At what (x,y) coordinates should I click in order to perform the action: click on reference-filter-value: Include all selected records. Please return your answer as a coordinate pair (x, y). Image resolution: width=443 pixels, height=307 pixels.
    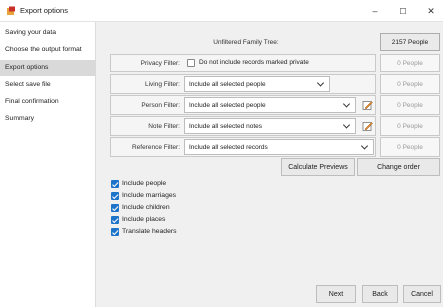
    Looking at the image, I should click on (228, 147).